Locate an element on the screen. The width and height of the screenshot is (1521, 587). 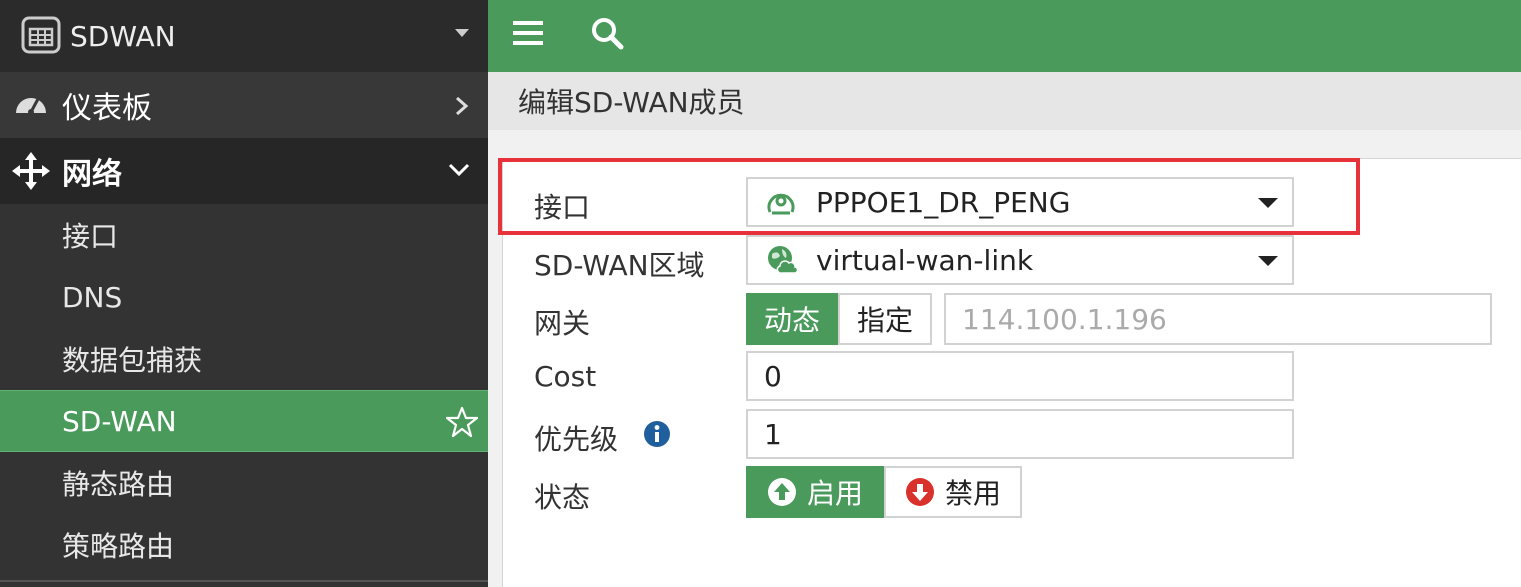
chevron-down-icon is located at coordinates (459, 170).